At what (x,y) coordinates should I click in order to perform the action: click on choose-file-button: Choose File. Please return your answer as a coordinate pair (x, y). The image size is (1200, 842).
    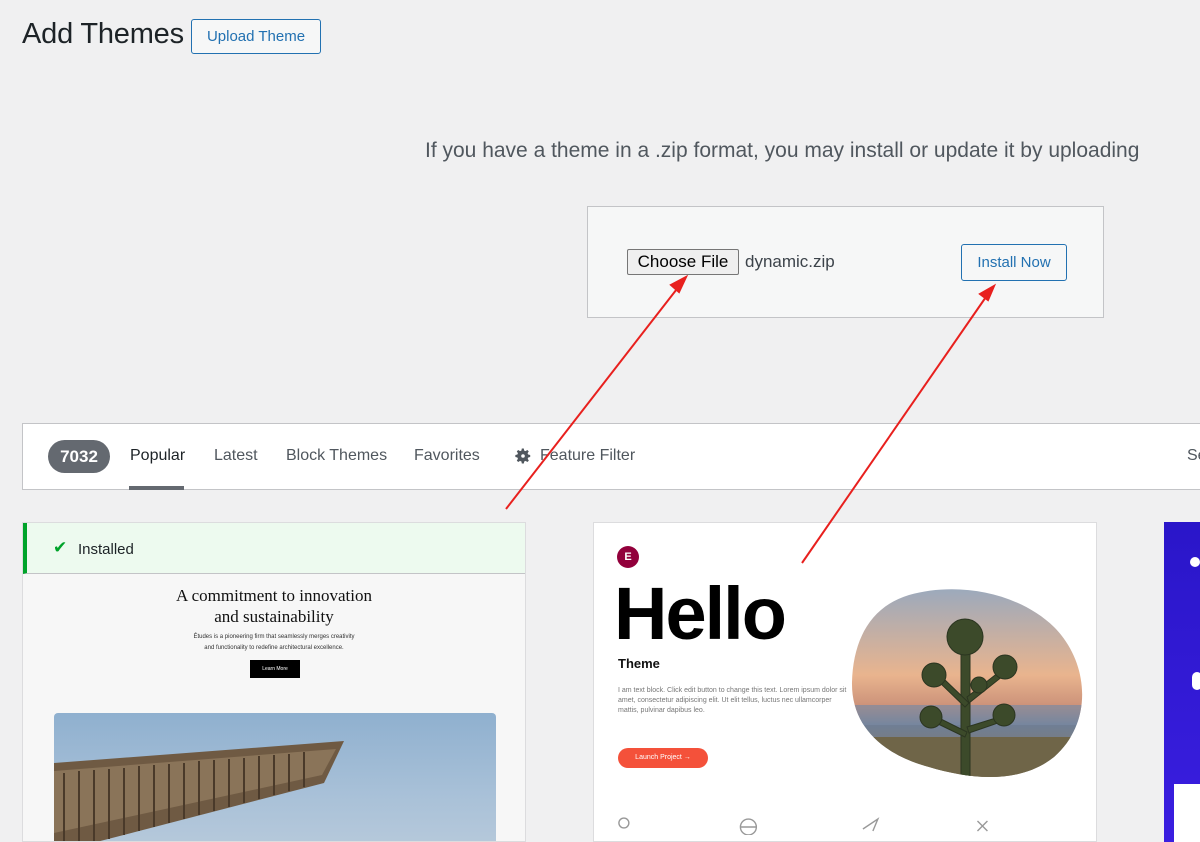
    Looking at the image, I should click on (683, 262).